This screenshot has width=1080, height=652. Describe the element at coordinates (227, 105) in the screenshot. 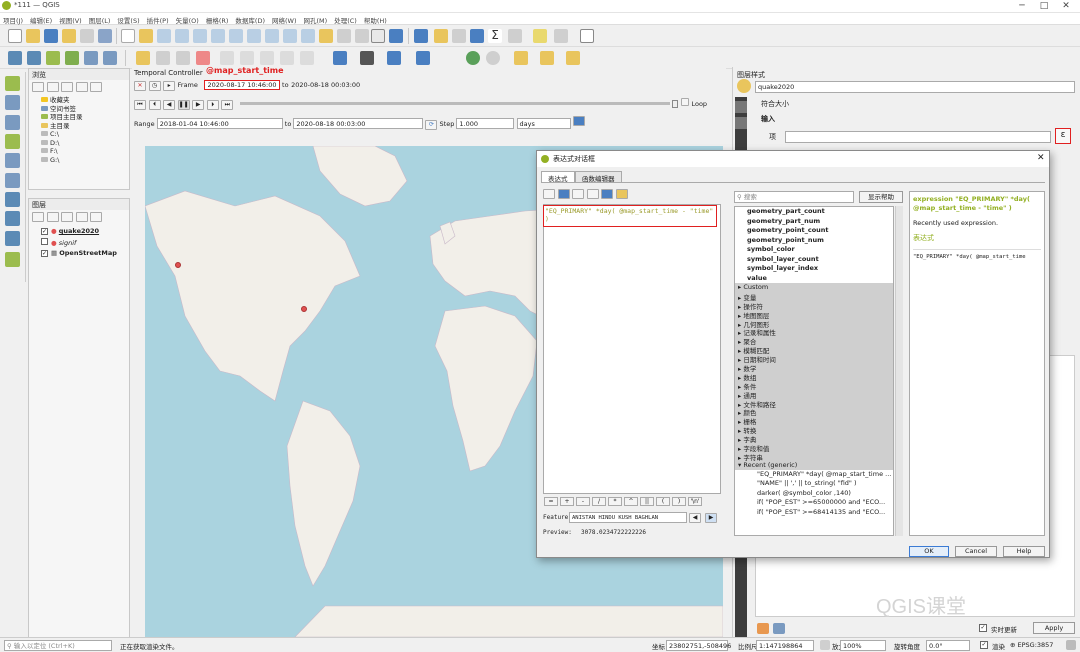

I see `skip-end-icon: ⏭` at that location.